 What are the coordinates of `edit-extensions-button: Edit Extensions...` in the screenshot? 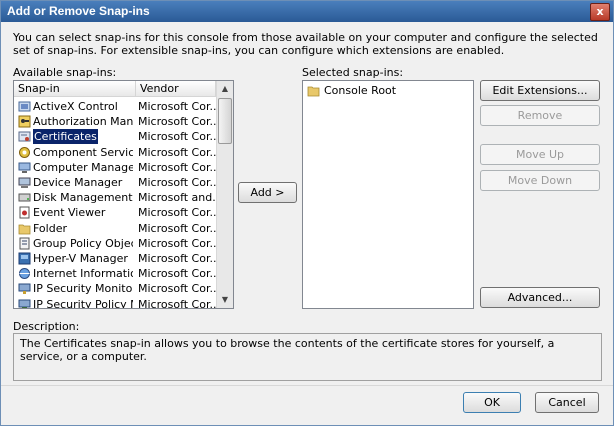 It's located at (540, 90).